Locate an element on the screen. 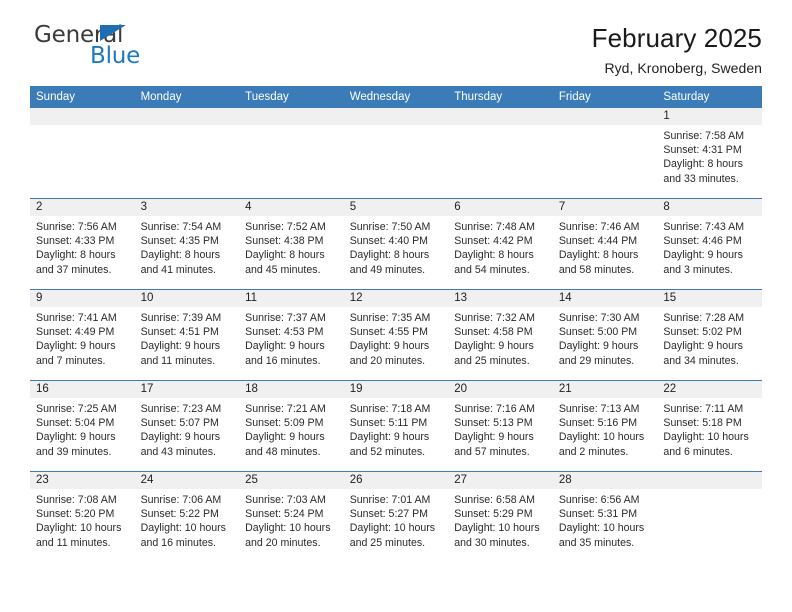  day-number: 23 is located at coordinates (82, 480).